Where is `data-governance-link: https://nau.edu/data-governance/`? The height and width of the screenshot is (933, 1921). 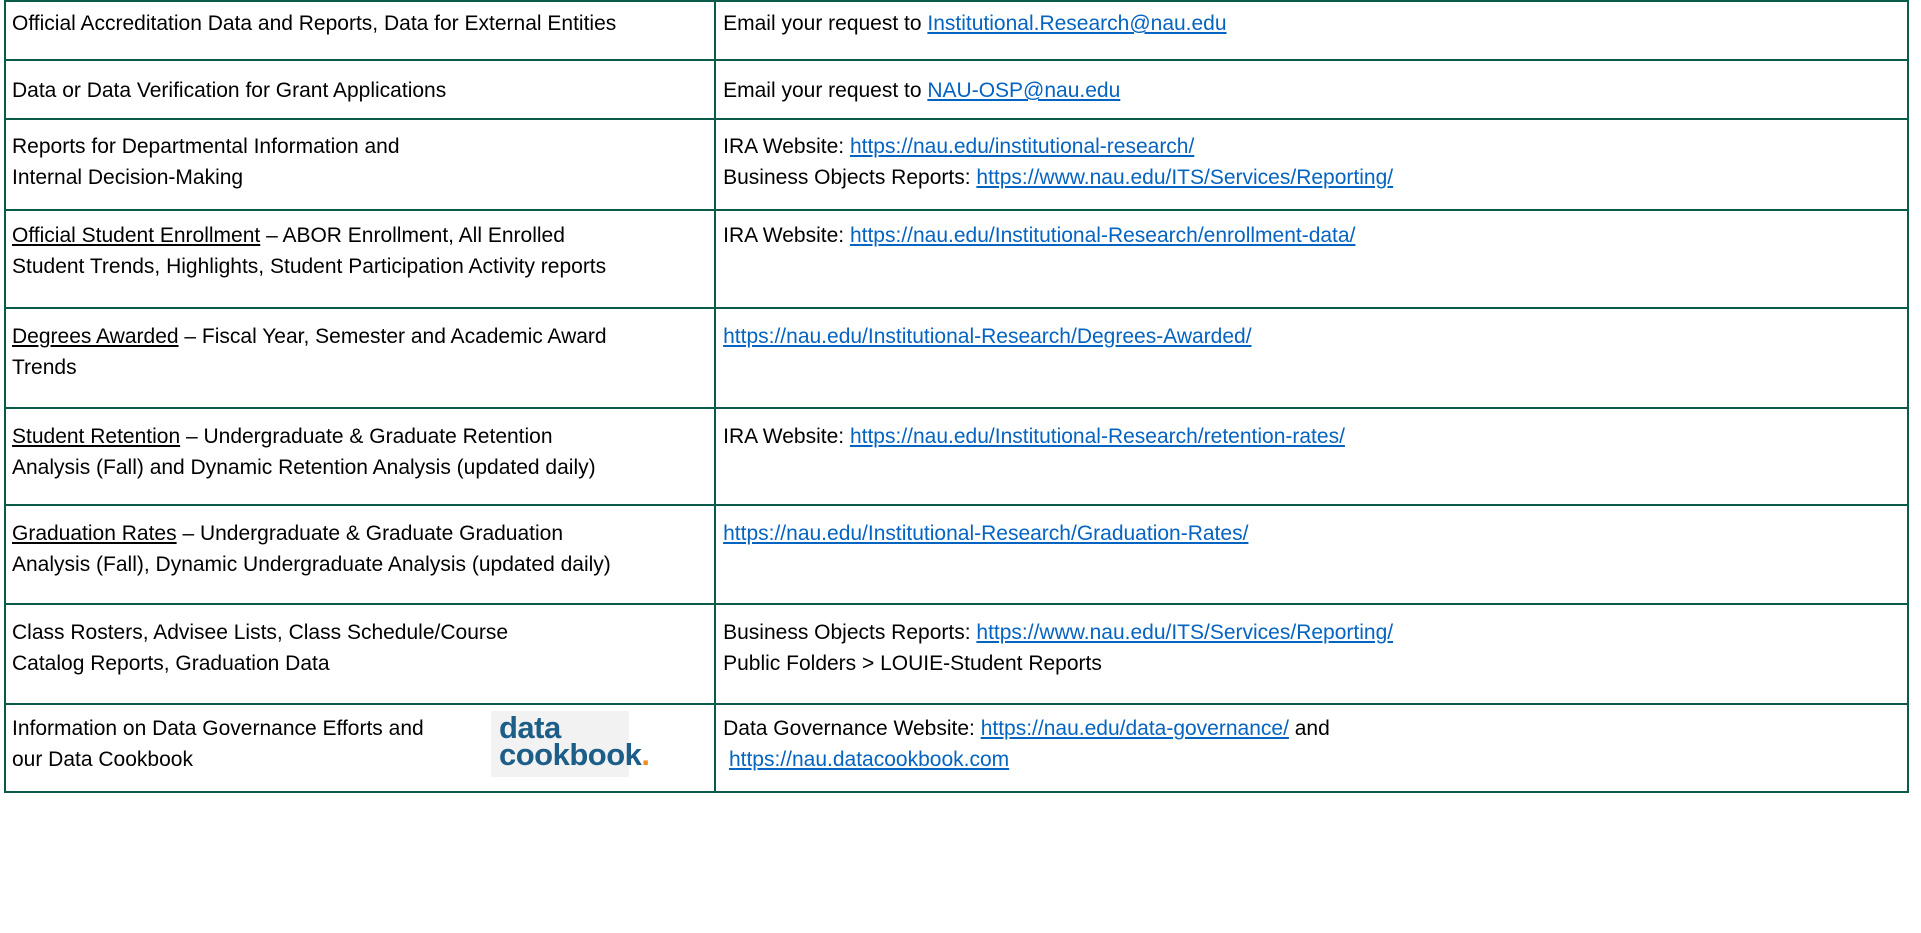 data-governance-link: https://nau.edu/data-governance/ is located at coordinates (1135, 728).